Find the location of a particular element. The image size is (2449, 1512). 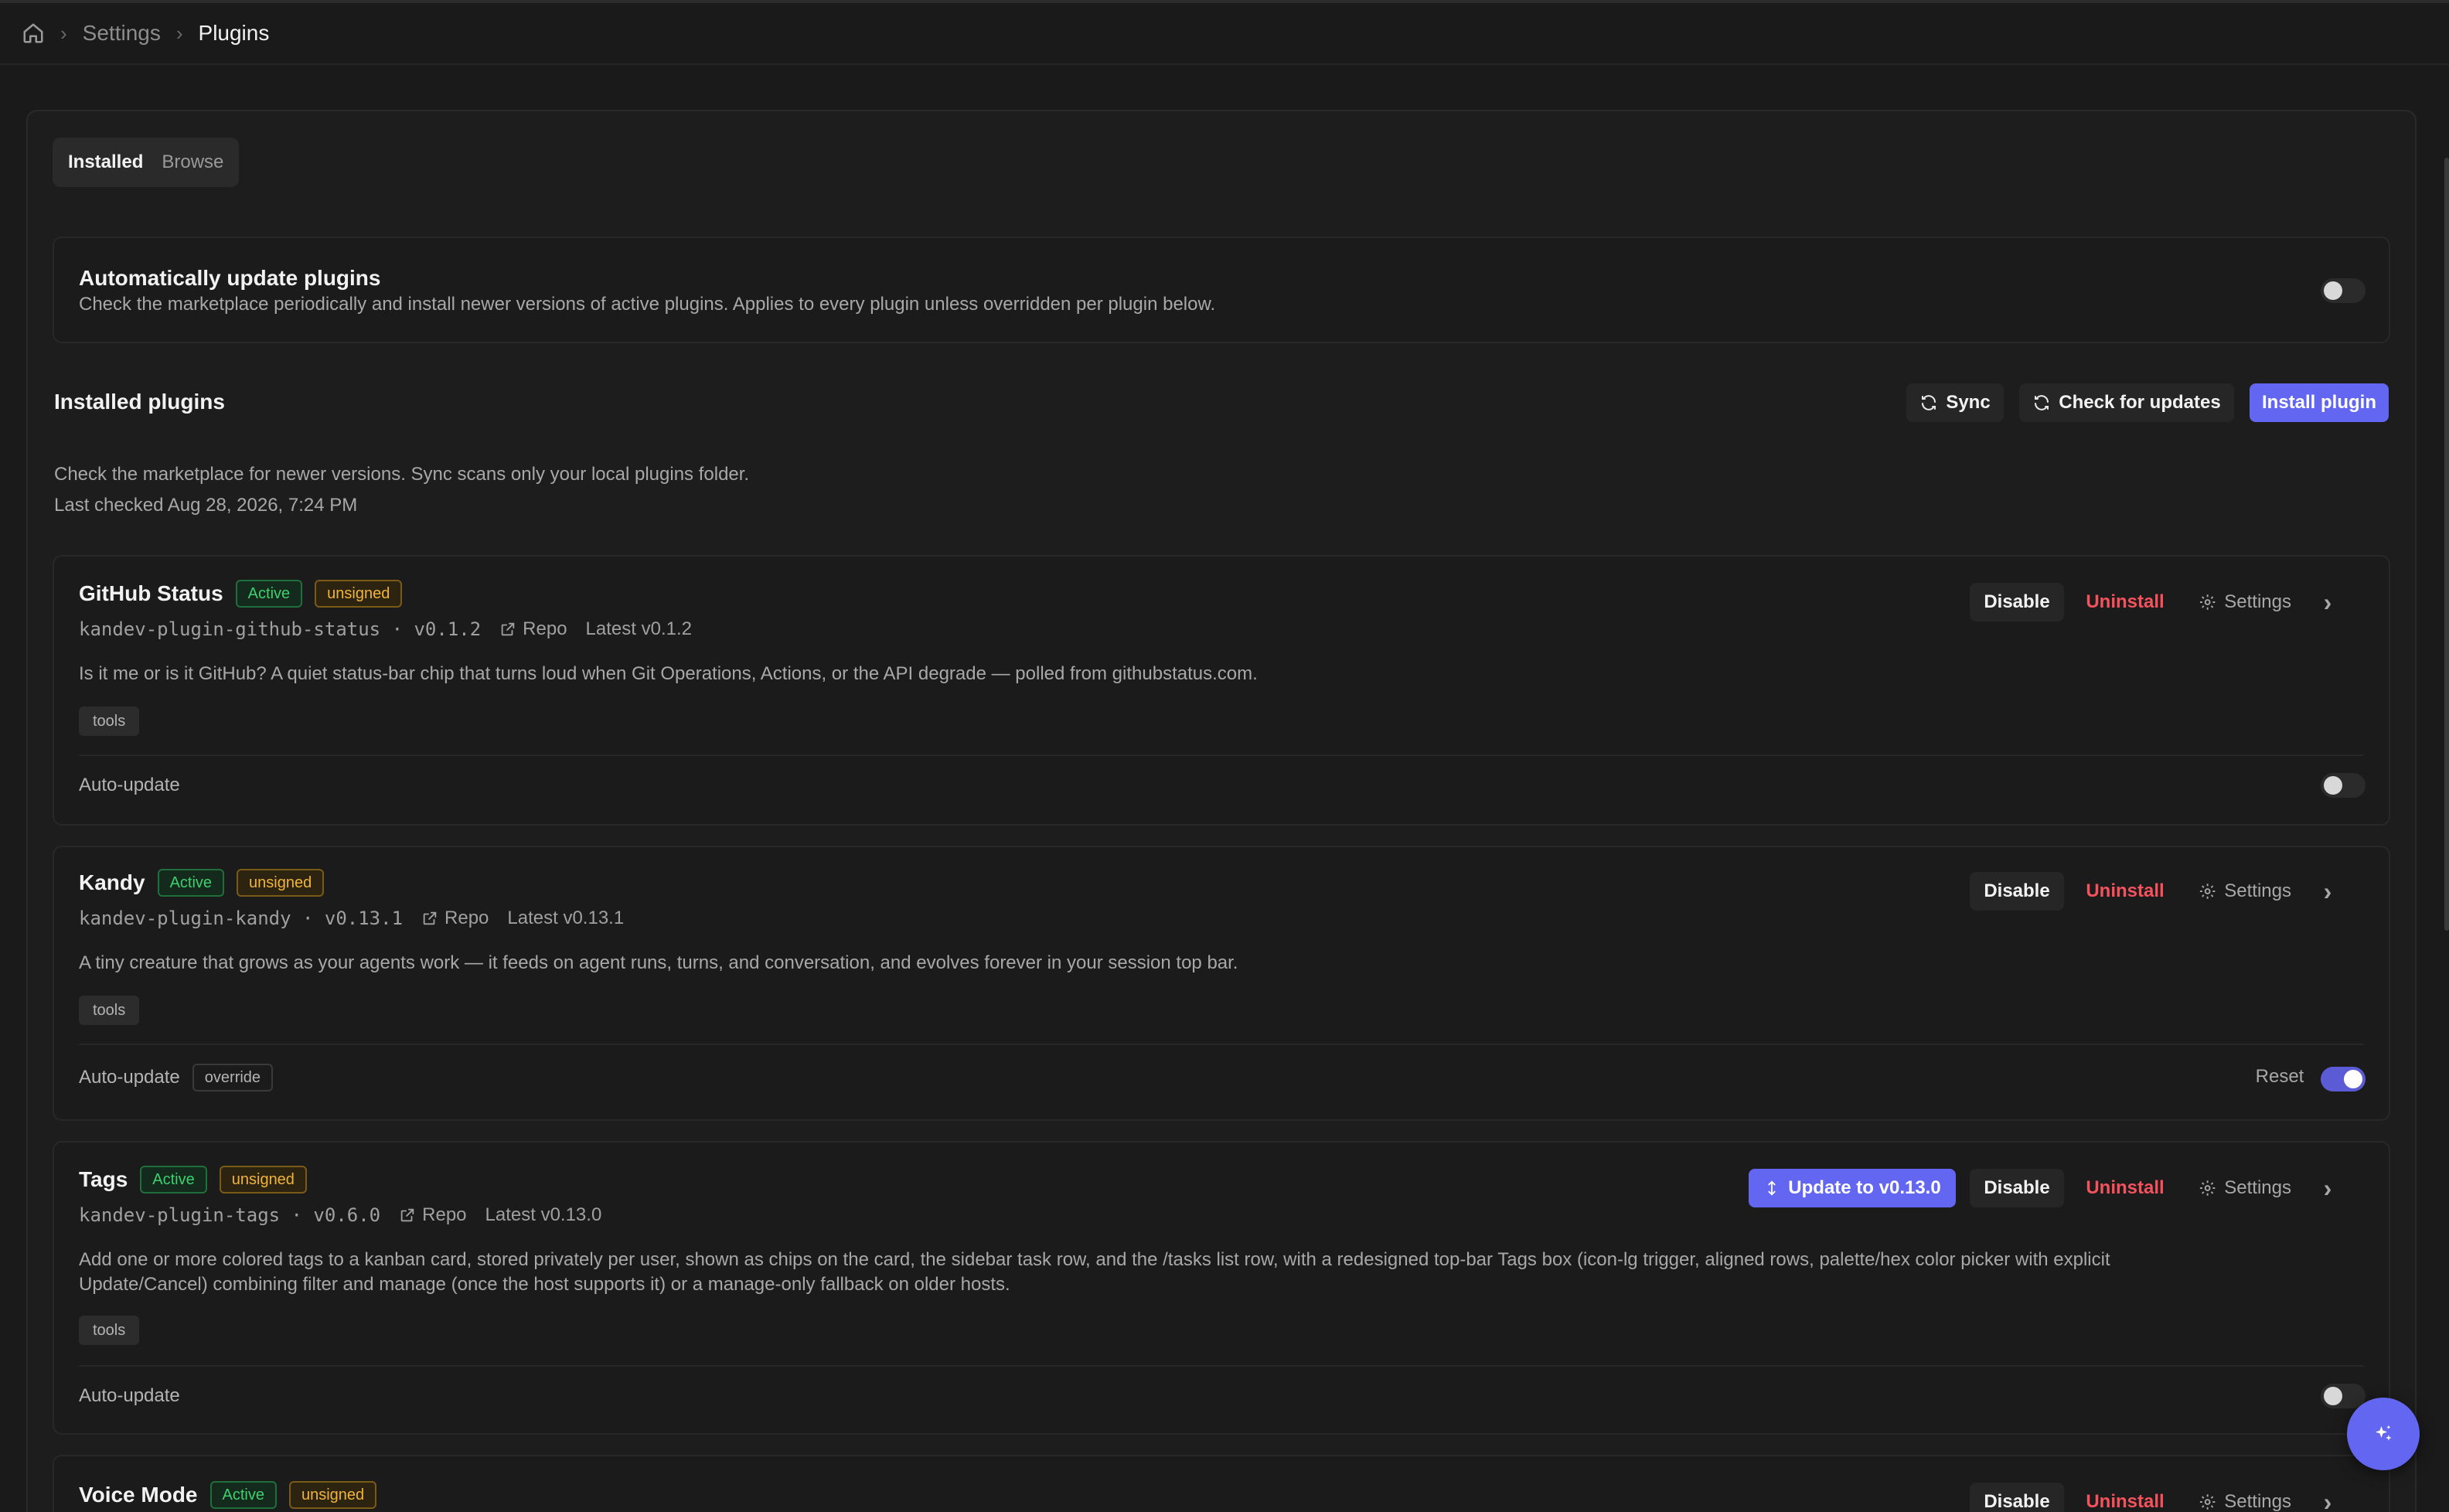

plugin-header: Kandy Active unsigned is located at coordinates (202, 883).